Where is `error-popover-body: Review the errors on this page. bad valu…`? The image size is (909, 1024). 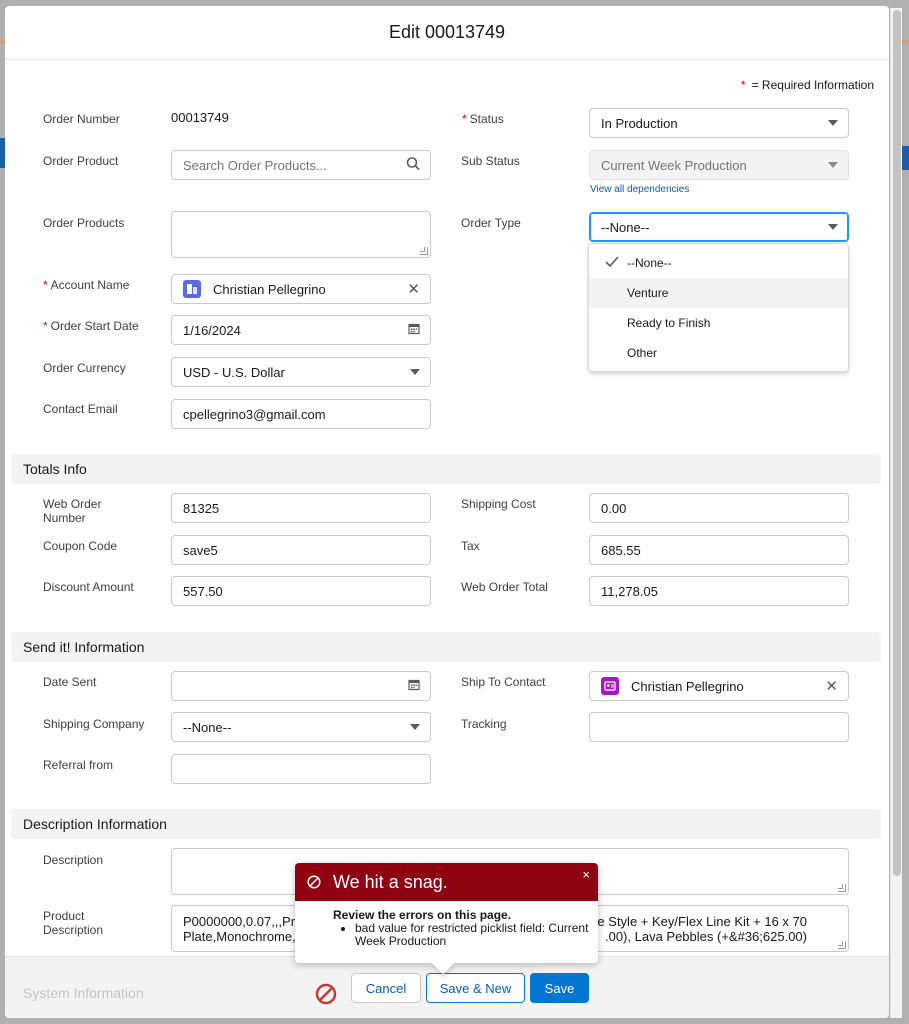
error-popover-body: Review the errors on this page. bad valu… is located at coordinates (446, 924).